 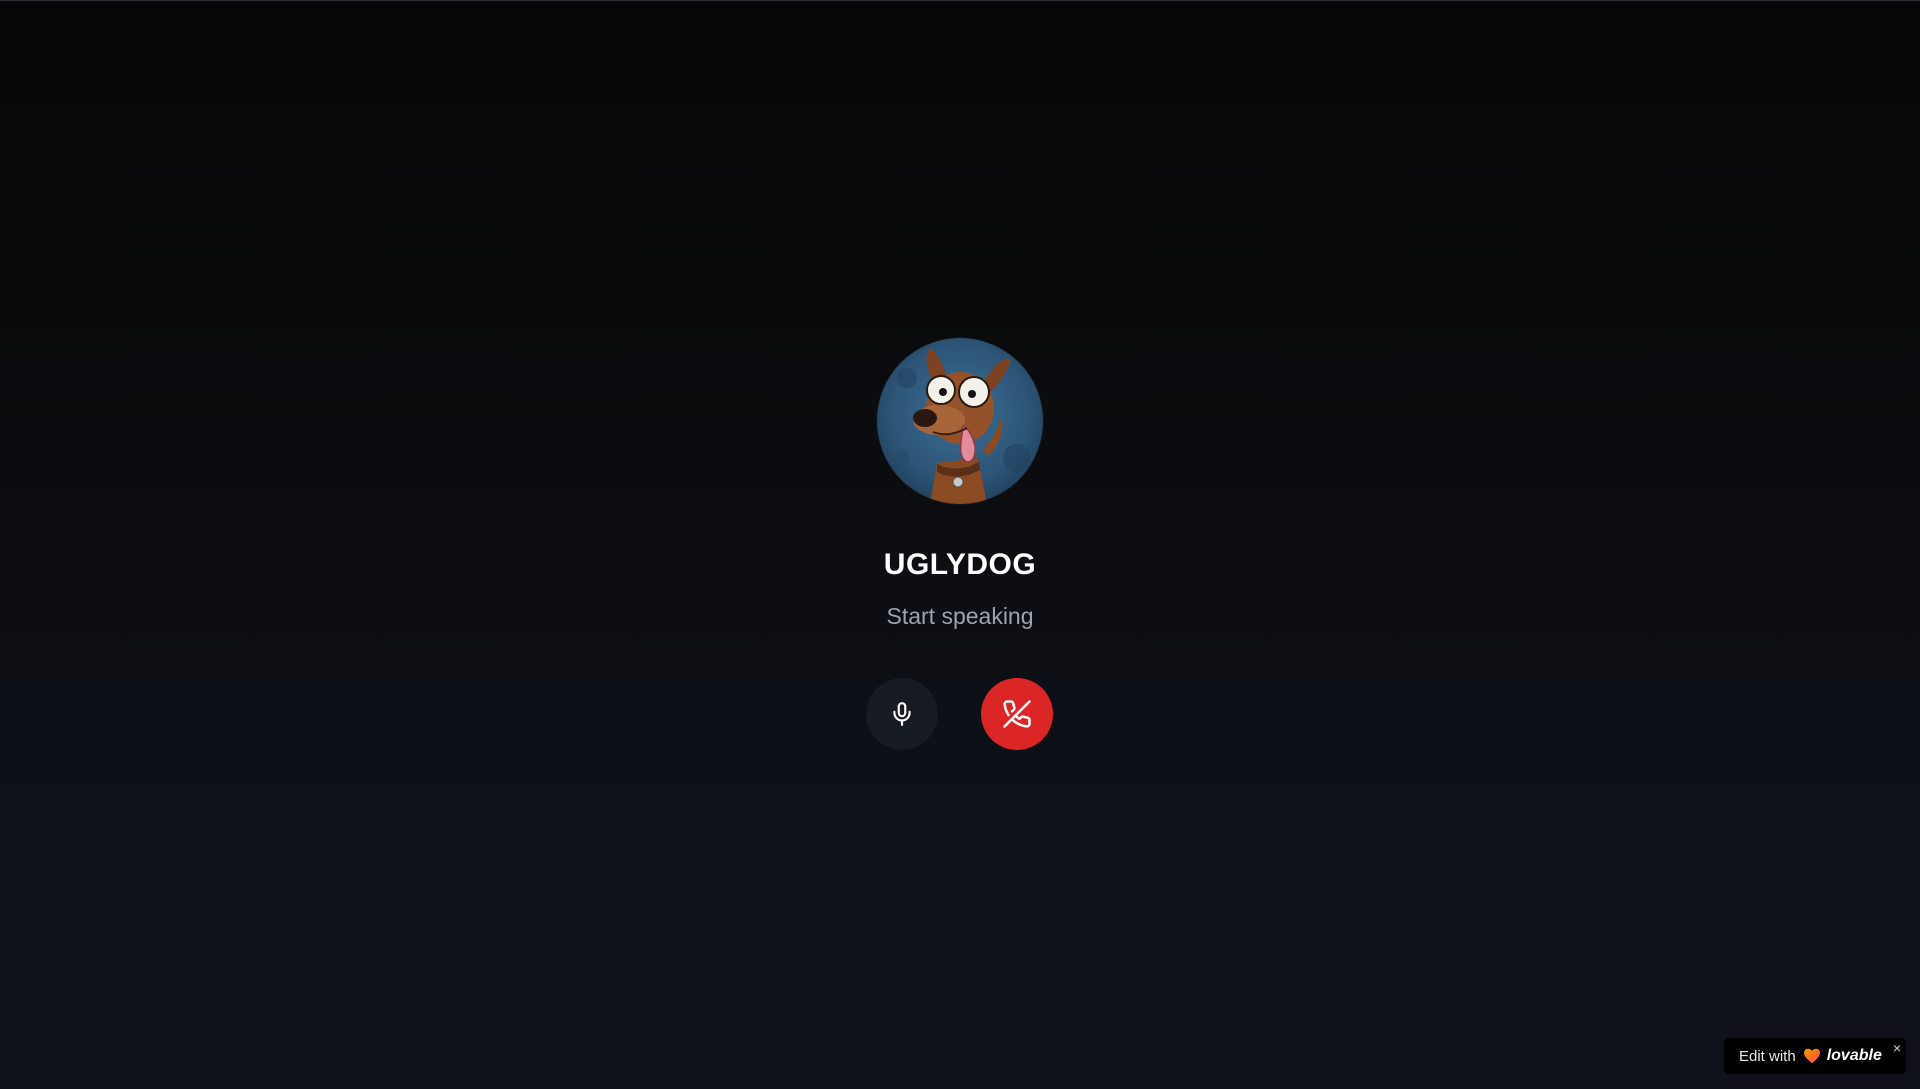 I want to click on phone-off-icon, so click(x=1017, y=714).